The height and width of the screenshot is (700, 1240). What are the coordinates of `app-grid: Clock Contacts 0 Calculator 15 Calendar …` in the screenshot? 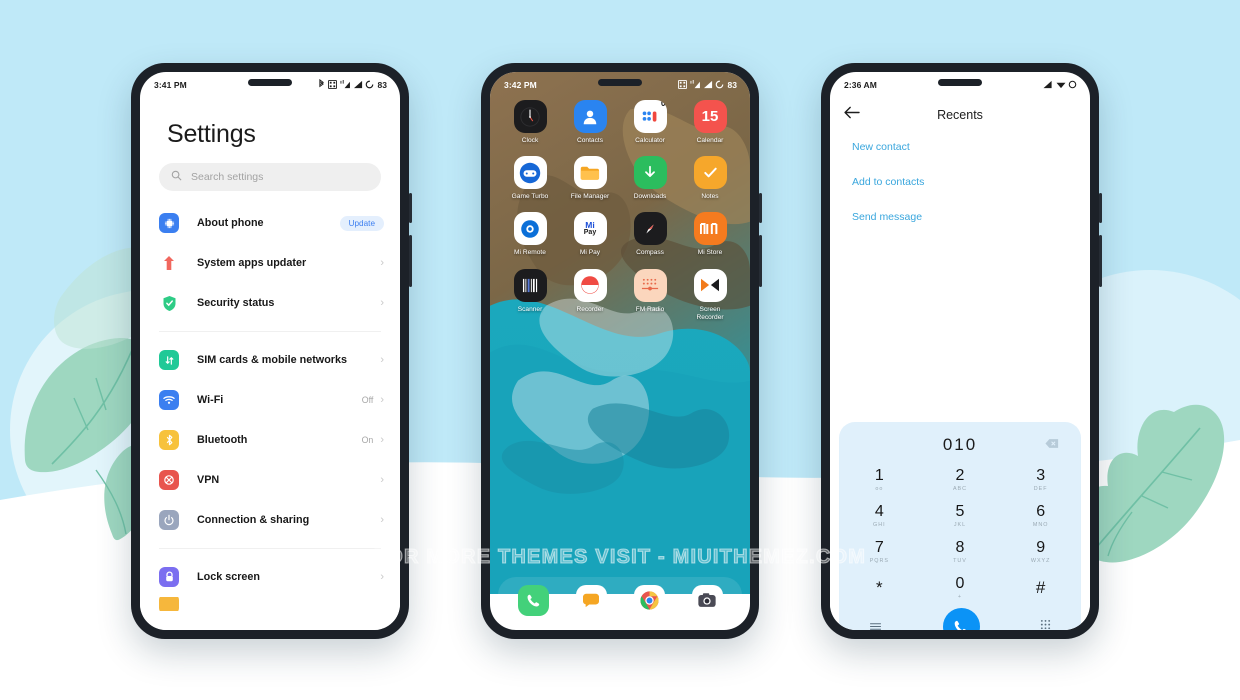 It's located at (620, 211).